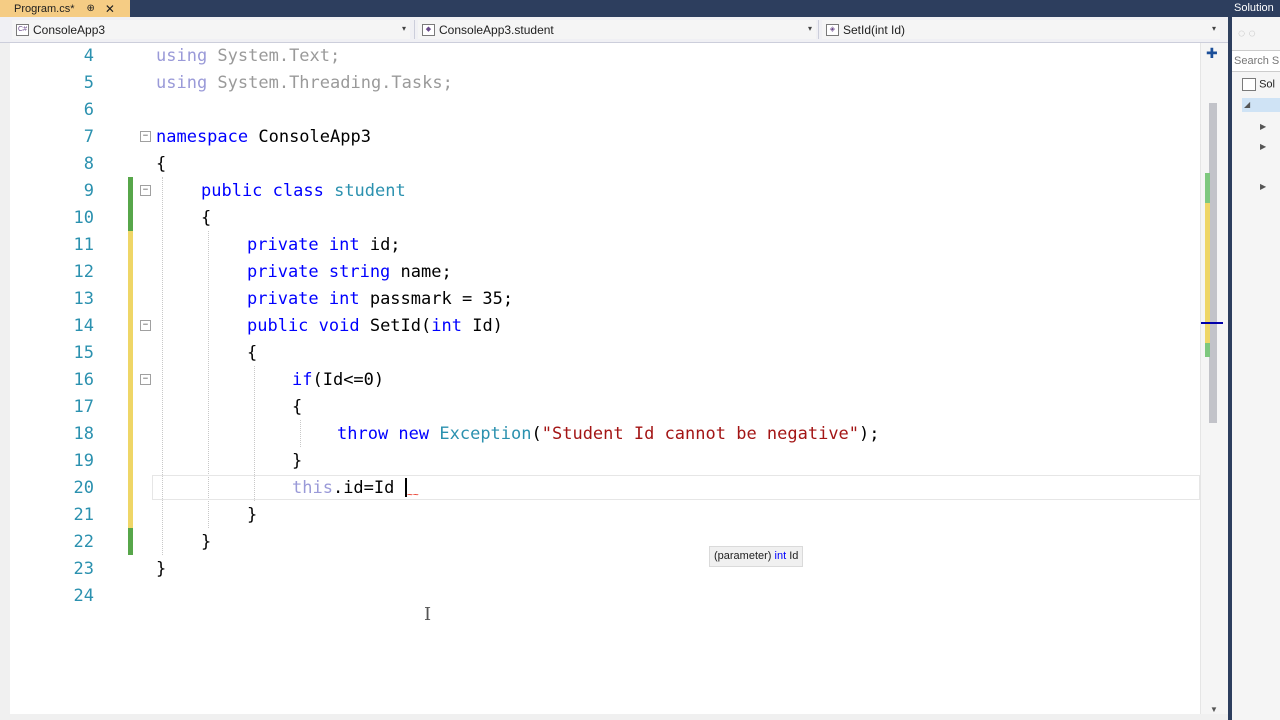 This screenshot has height=720, width=1280. Describe the element at coordinates (349, 272) in the screenshot. I see `code-text: private string name;` at that location.